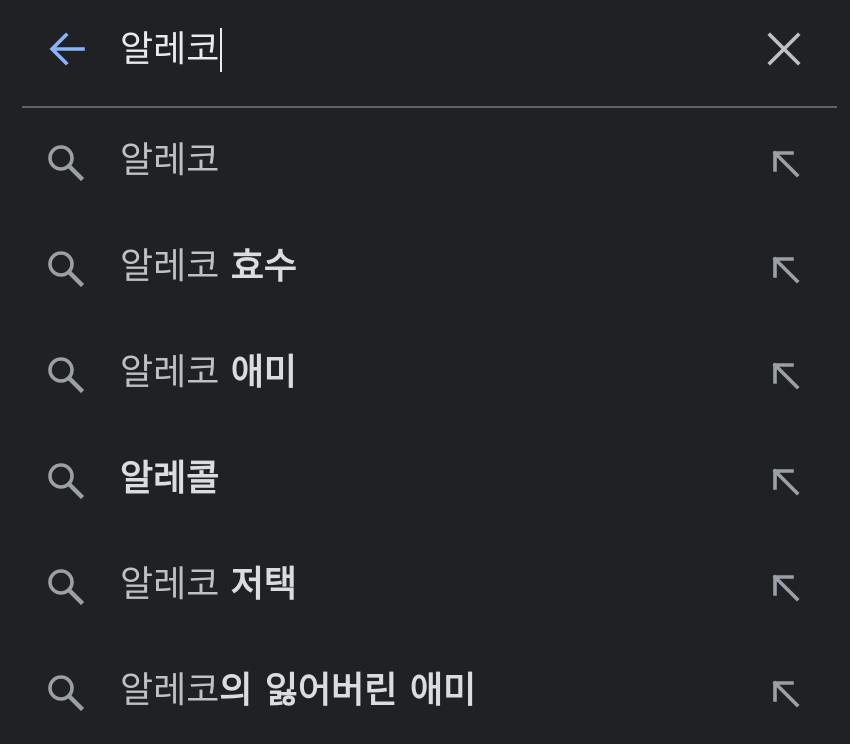 This screenshot has height=744, width=850. What do you see at coordinates (348, 690) in the screenshot?
I see `suggestion-completion: 의 잃어버린 애미` at bounding box center [348, 690].